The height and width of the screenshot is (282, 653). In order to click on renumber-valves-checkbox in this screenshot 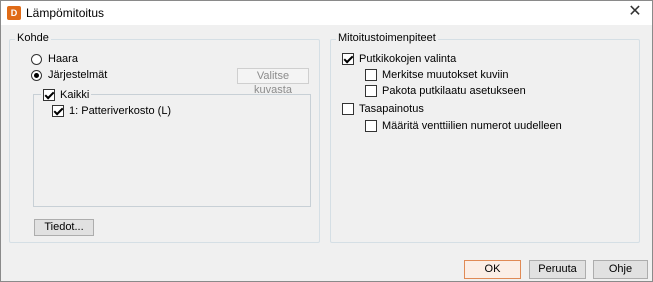, I will do `click(371, 126)`.